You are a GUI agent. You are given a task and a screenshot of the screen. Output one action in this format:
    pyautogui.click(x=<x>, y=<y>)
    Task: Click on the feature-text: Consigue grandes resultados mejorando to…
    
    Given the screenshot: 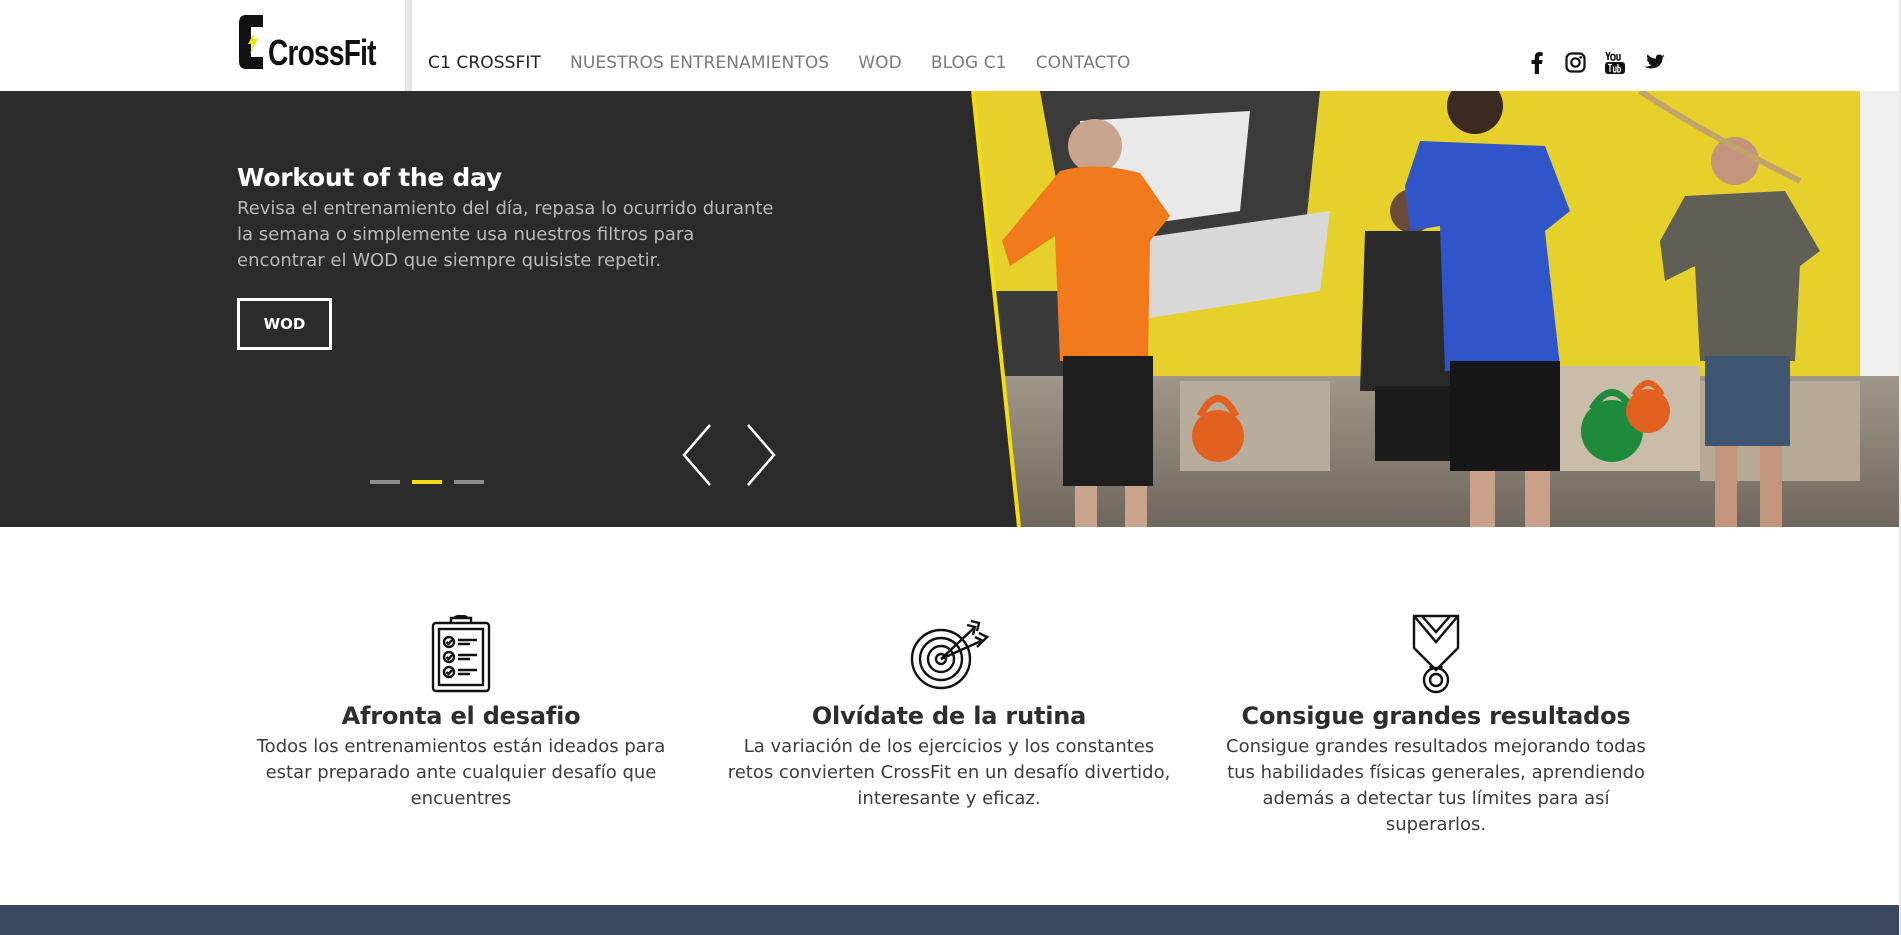 What is the action you would take?
    pyautogui.click(x=1436, y=785)
    